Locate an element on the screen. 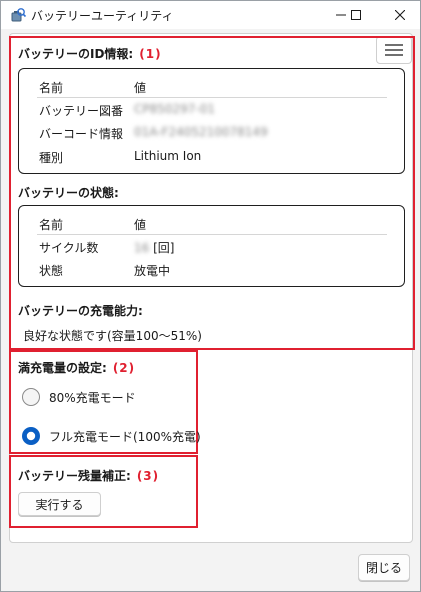 The width and height of the screenshot is (421, 592). full-charge-setting-title: 満充電量の設定: (2) is located at coordinates (76, 367).